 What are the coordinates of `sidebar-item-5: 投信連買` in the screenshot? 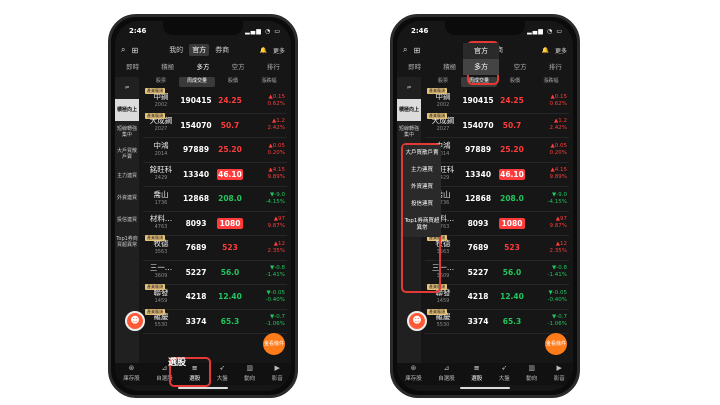 It's located at (127, 220).